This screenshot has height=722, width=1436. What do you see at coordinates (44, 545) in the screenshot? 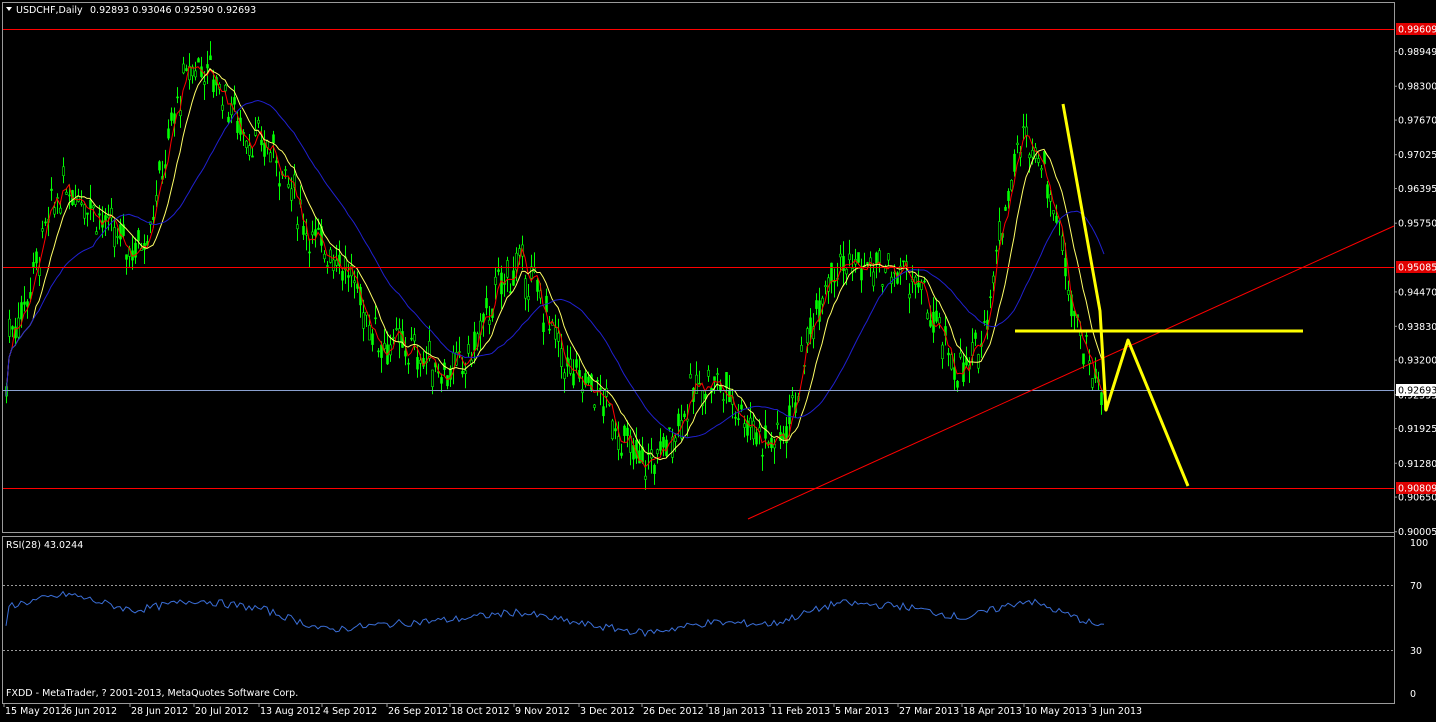
I see `rsi-label: RSI(28) 43.0244` at bounding box center [44, 545].